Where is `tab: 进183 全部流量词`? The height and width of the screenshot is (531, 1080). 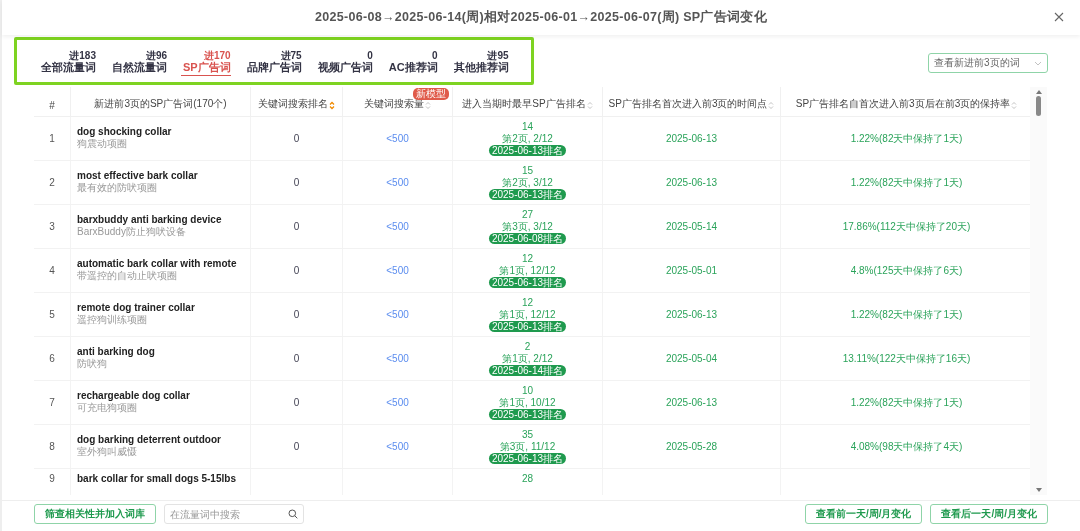 tab: 进183 全部流量词 is located at coordinates (67, 63).